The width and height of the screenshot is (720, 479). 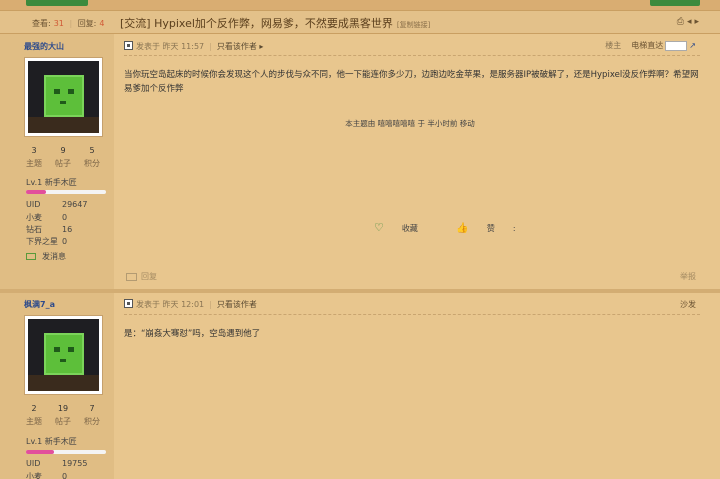 What do you see at coordinates (57, 463) in the screenshot?
I see `user-info-uid: UID 19755` at bounding box center [57, 463].